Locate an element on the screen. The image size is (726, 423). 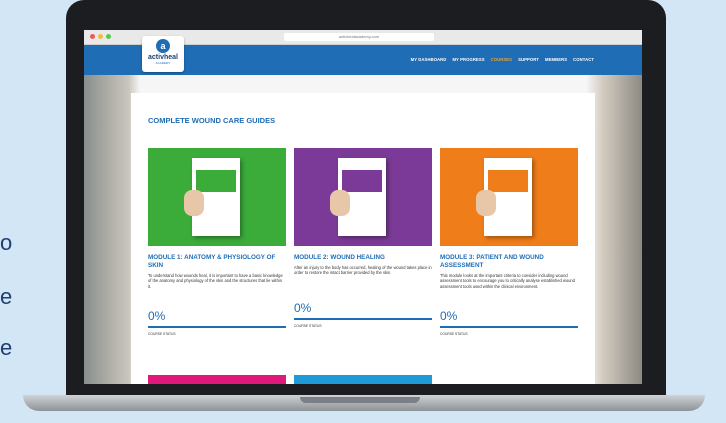
module-1-progress: 0% is located at coordinates (157, 316).